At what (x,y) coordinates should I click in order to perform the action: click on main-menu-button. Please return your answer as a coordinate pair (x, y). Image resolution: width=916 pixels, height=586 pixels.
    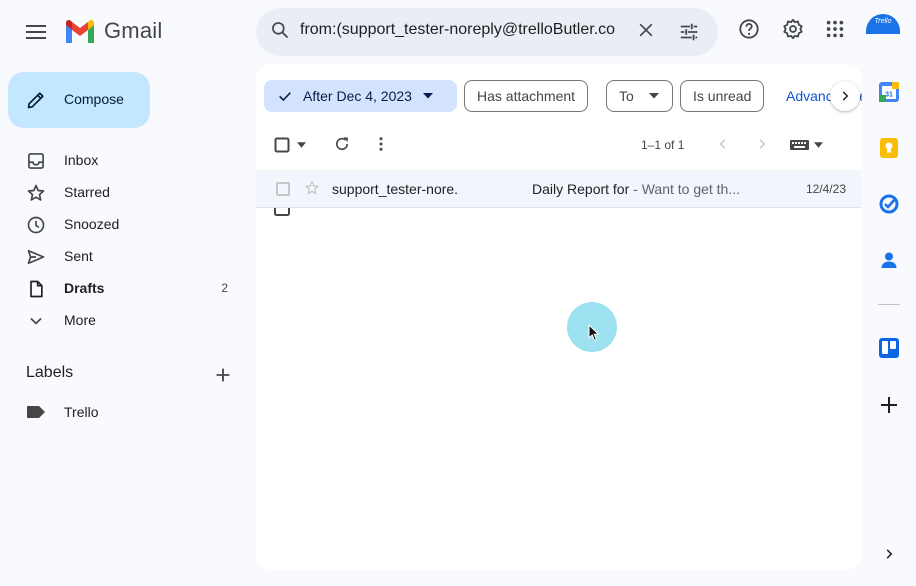
    Looking at the image, I should click on (36, 32).